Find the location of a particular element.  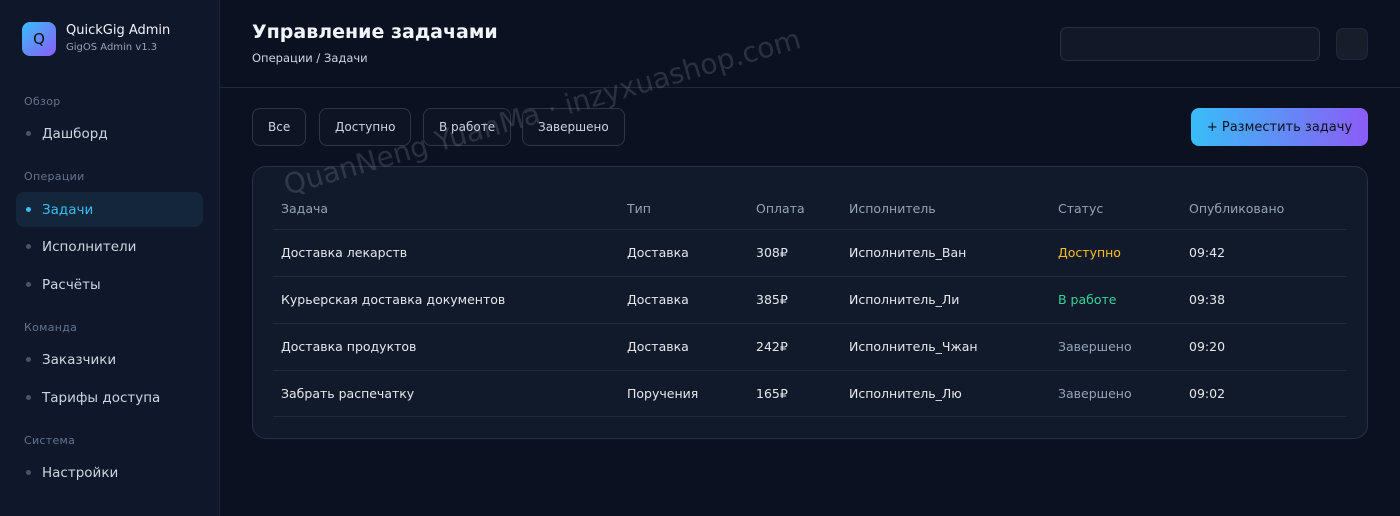

sidebar-item-tasks: Задачи is located at coordinates (109, 209).